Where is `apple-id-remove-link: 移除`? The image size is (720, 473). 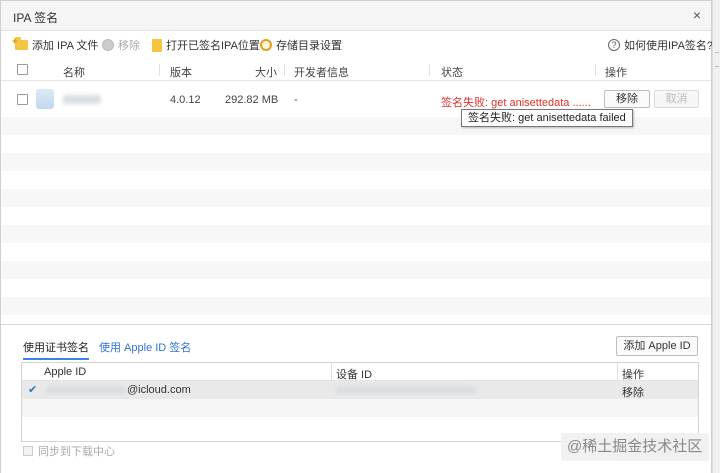
apple-id-remove-link: 移除 is located at coordinates (633, 392).